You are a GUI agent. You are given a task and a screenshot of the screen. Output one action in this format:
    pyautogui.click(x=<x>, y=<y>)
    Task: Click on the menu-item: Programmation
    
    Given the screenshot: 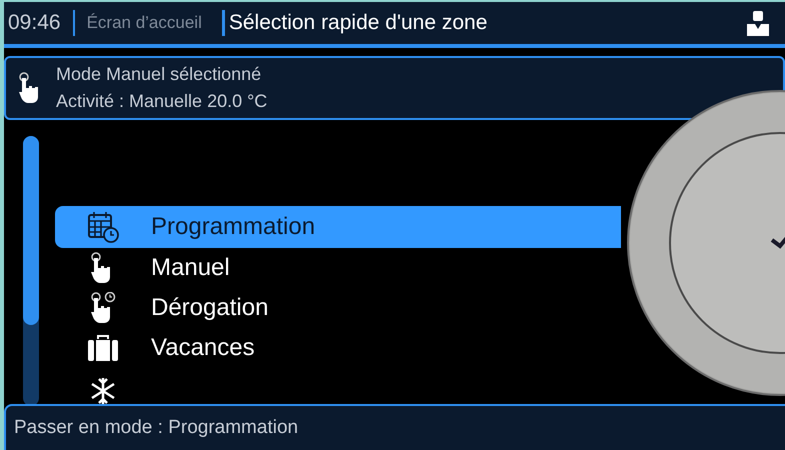 What is the action you would take?
    pyautogui.click(x=338, y=227)
    